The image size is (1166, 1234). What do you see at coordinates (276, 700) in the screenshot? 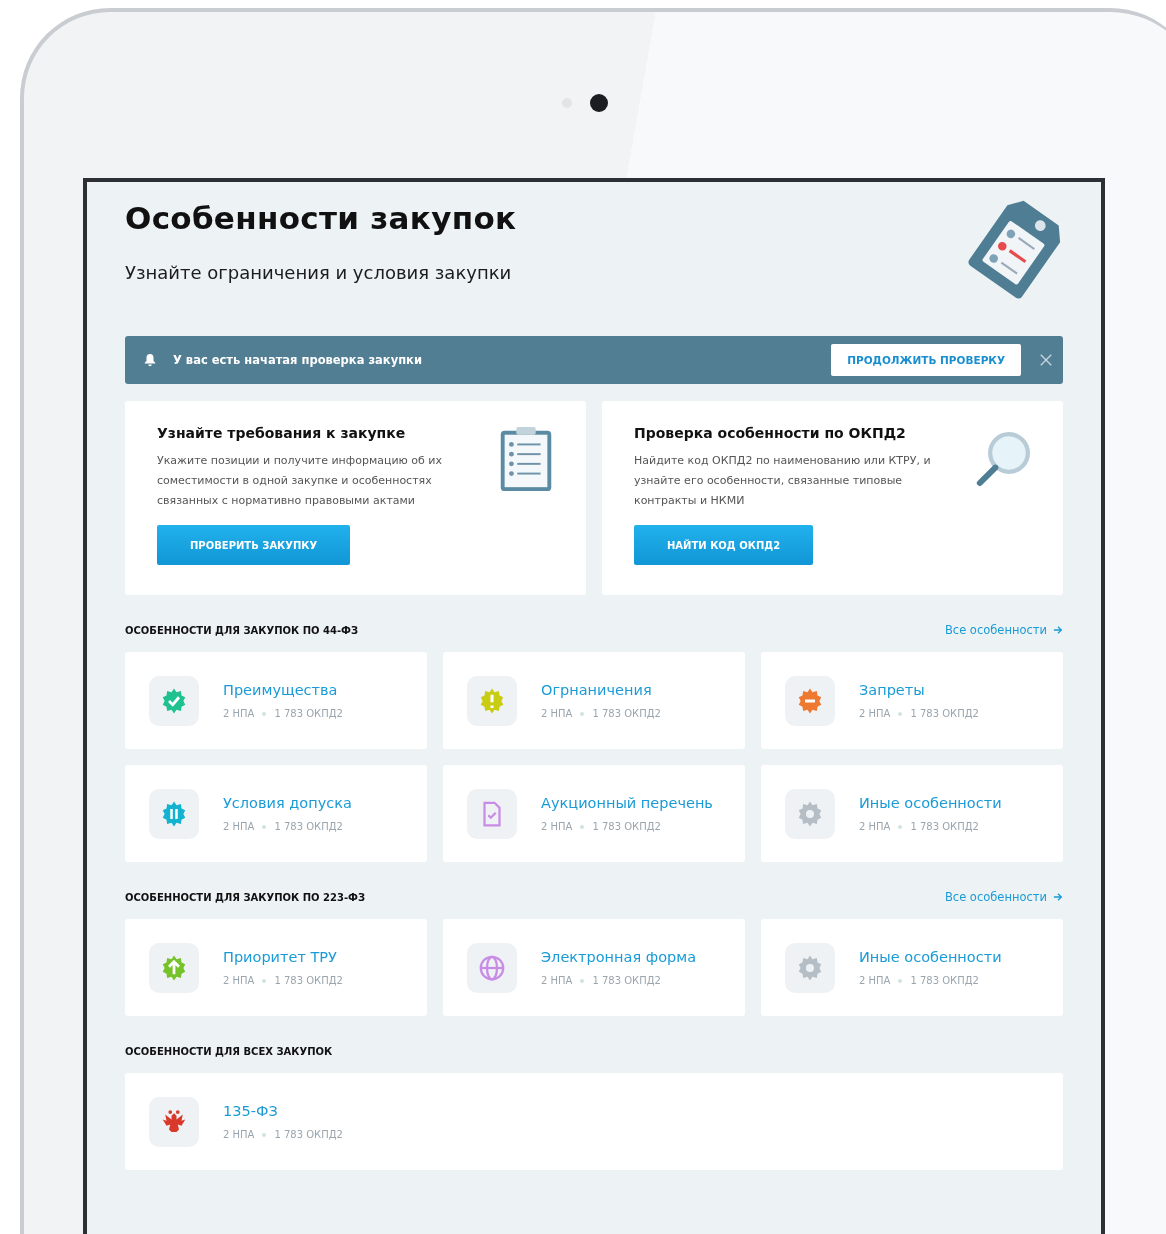
I see `feature-card: Преимущества 2 НПА 1 783 ОКПД2` at bounding box center [276, 700].